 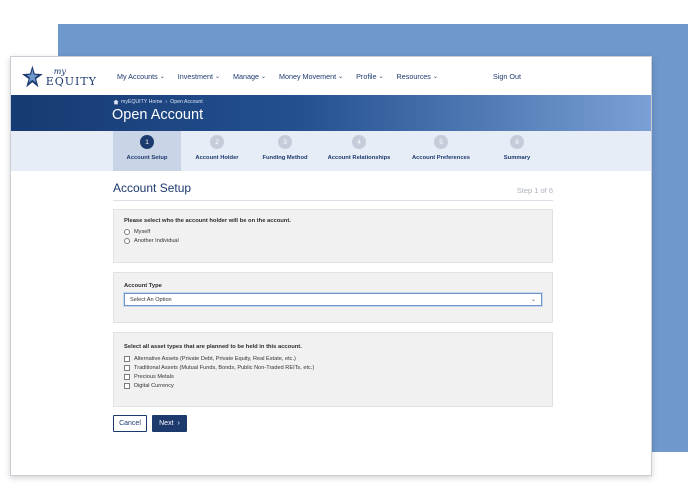 What do you see at coordinates (366, 76) in the screenshot?
I see `nav-item-label: Profile` at bounding box center [366, 76].